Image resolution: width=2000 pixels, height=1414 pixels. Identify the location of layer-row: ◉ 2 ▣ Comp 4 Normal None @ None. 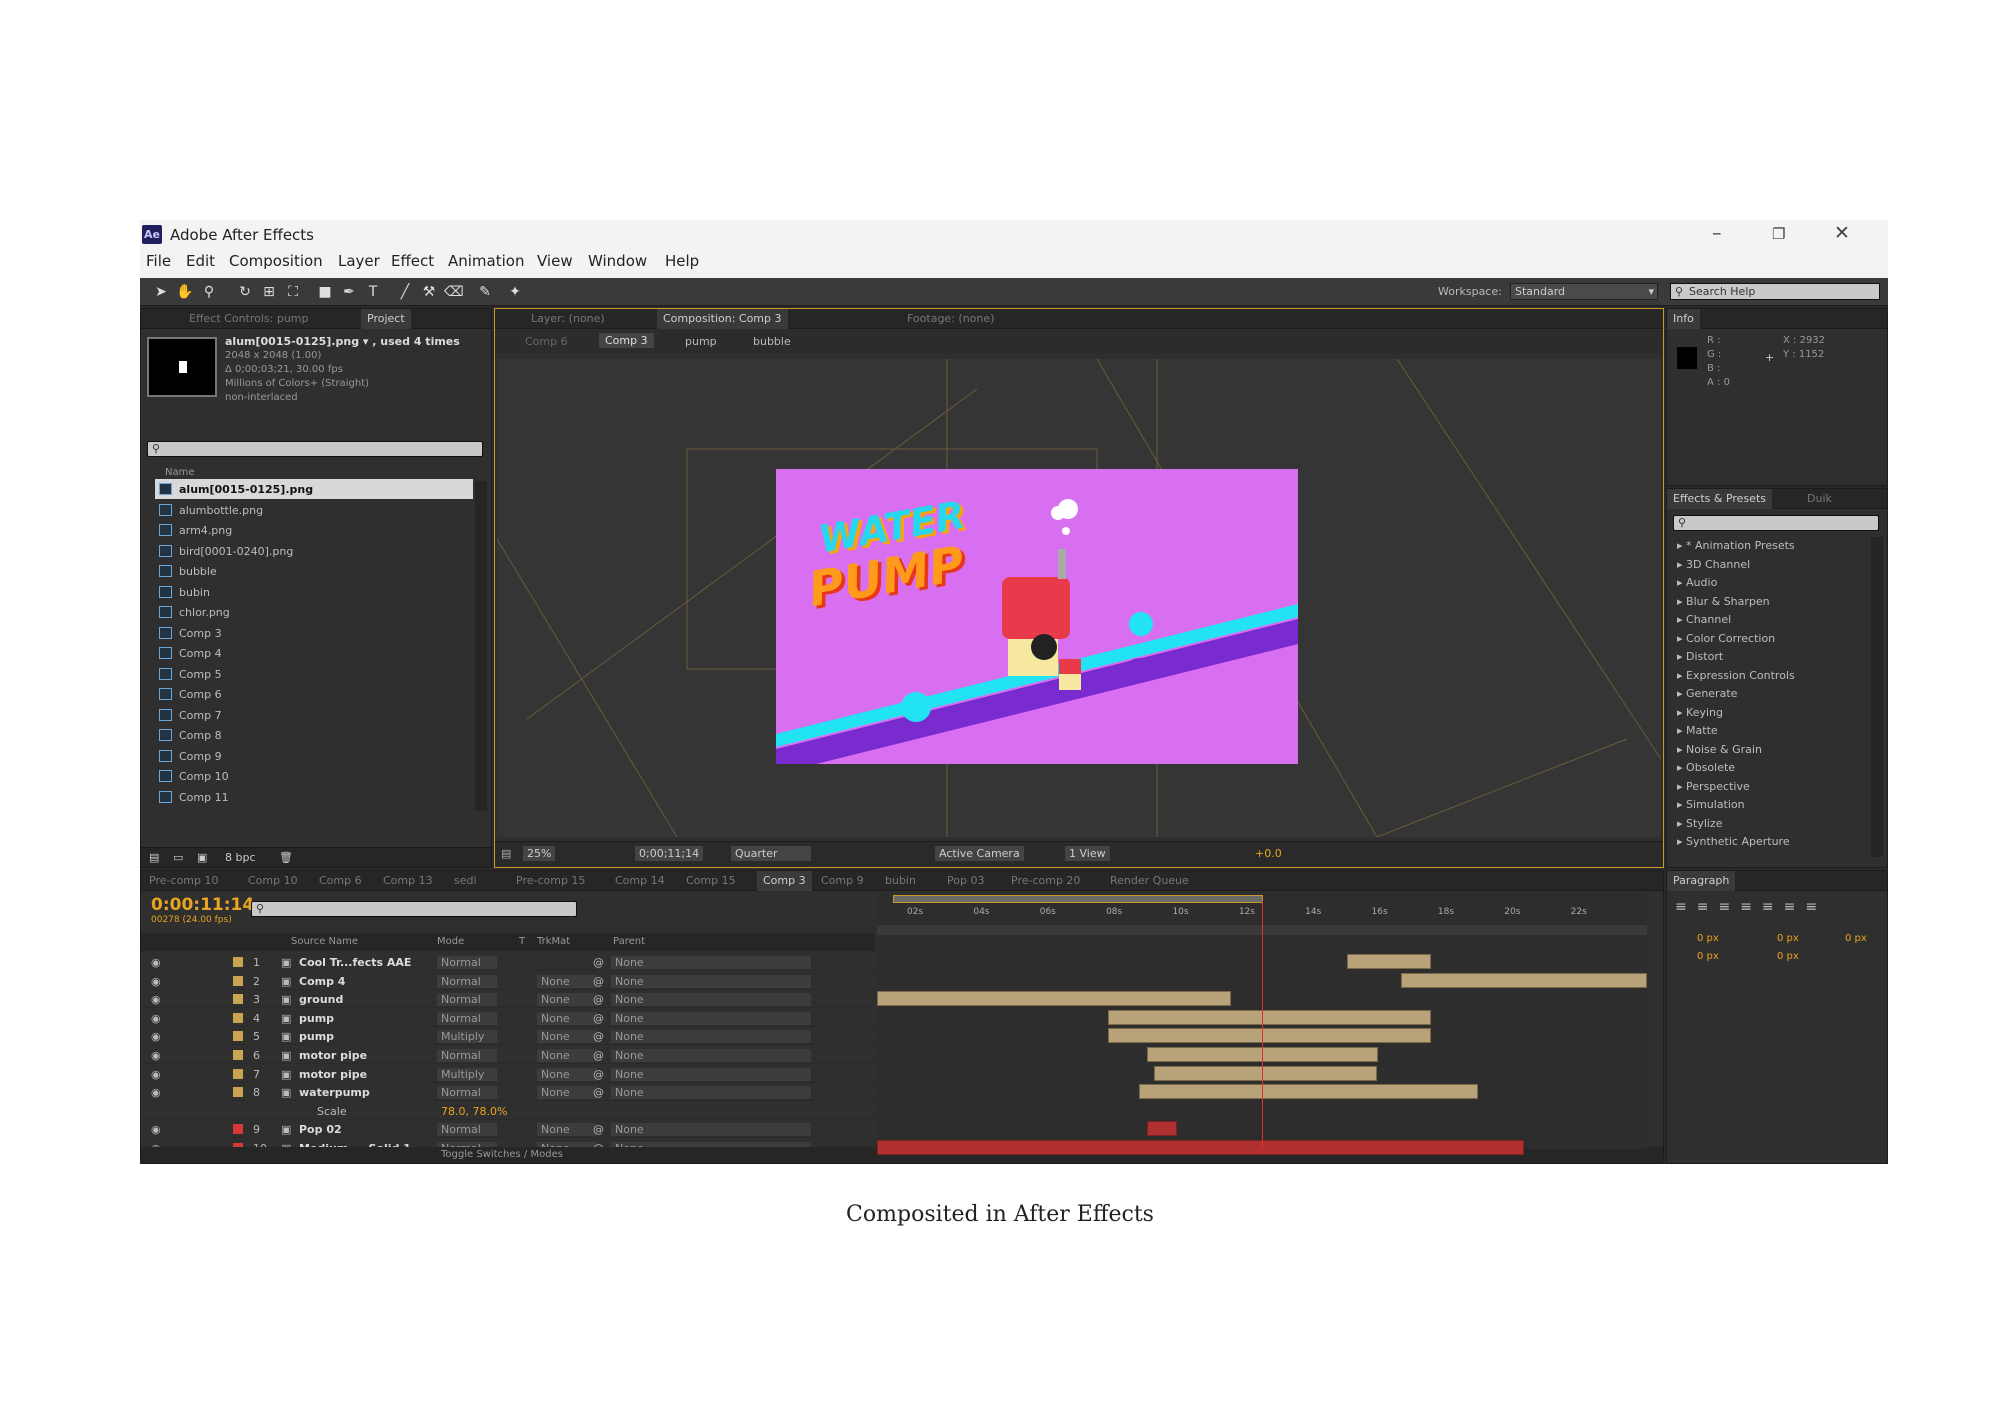
(508, 981).